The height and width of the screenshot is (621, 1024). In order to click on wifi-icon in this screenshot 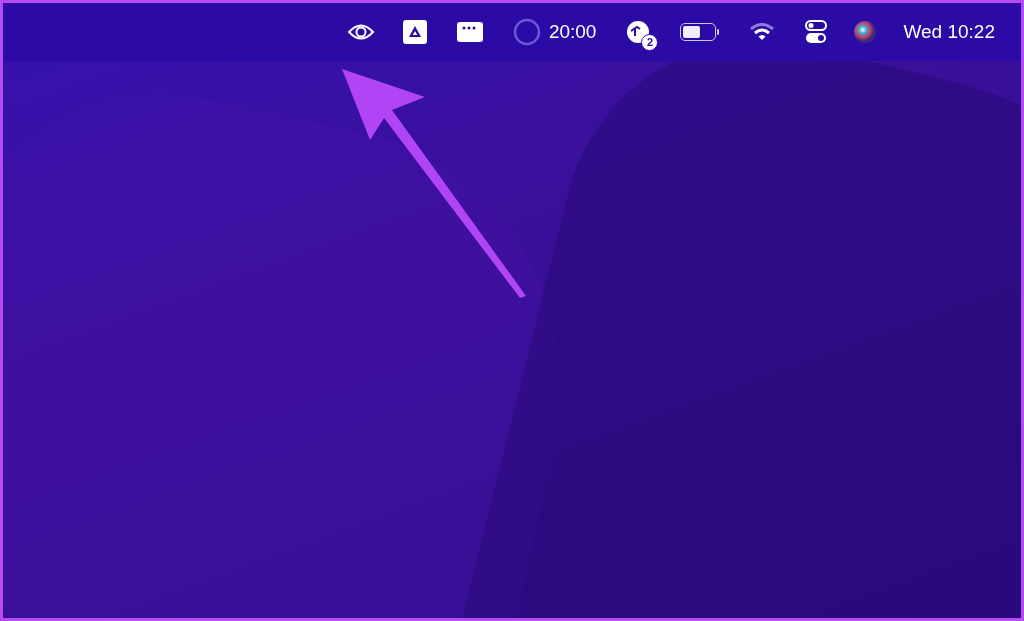, I will do `click(762, 32)`.